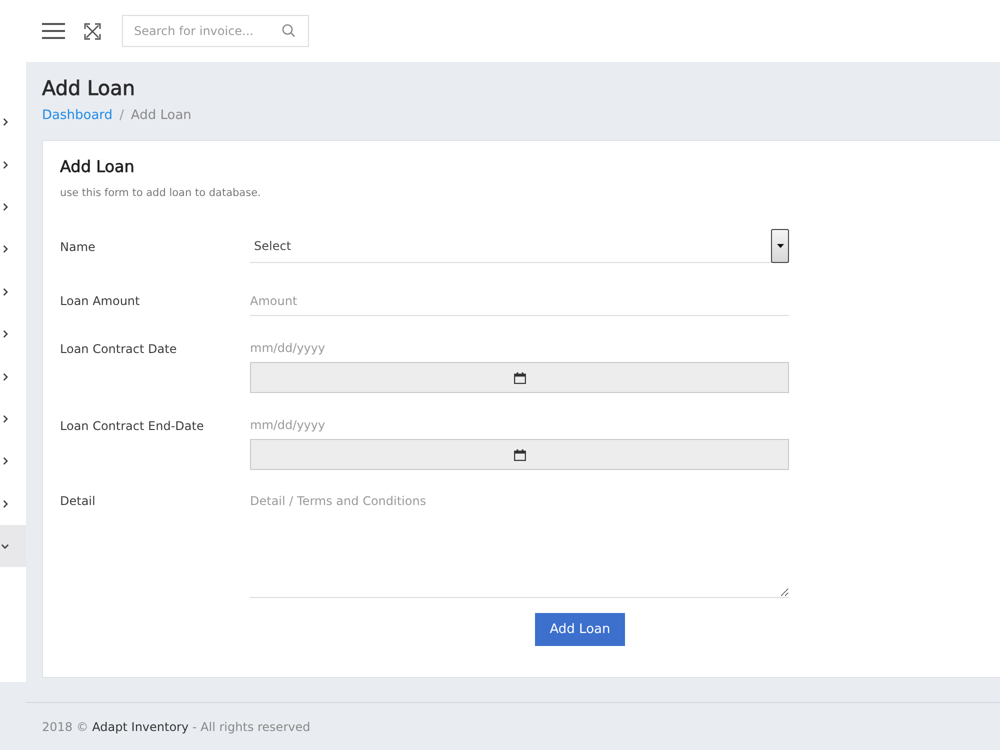  What do you see at coordinates (13, 546) in the screenshot?
I see `sidebar-item` at bounding box center [13, 546].